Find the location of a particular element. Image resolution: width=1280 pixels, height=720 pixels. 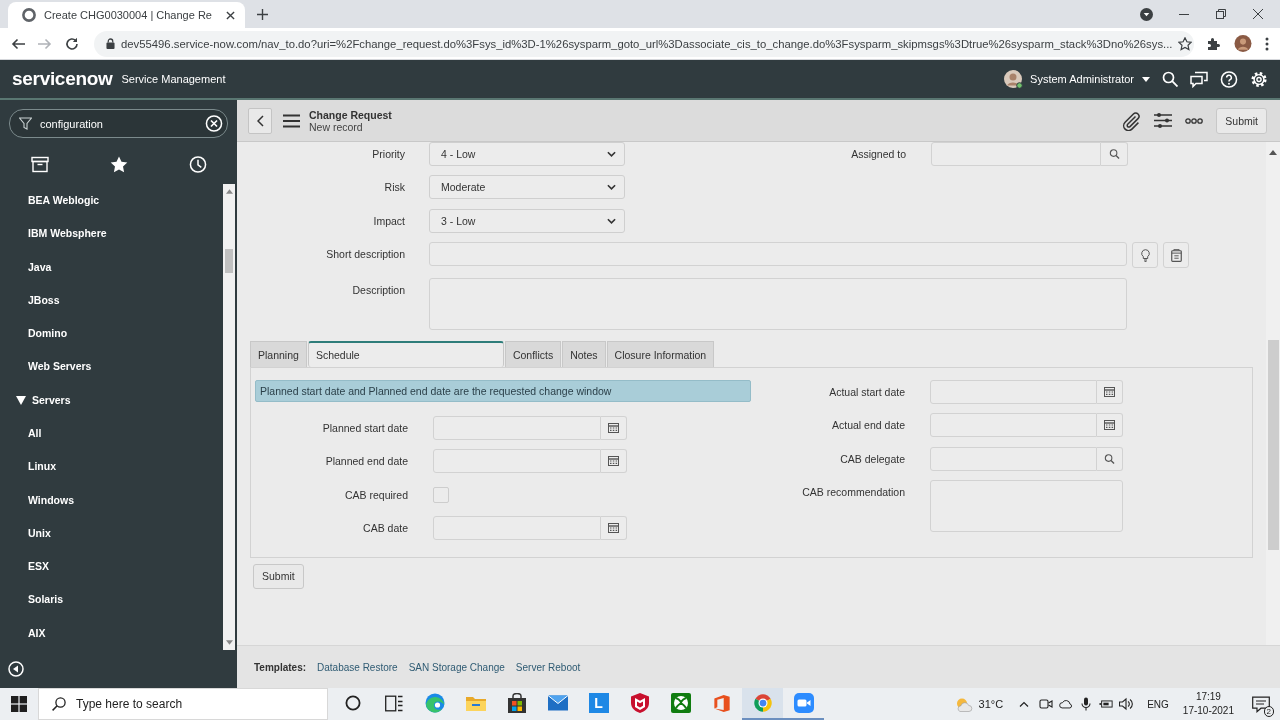

collapse-icon is located at coordinates (16, 669).